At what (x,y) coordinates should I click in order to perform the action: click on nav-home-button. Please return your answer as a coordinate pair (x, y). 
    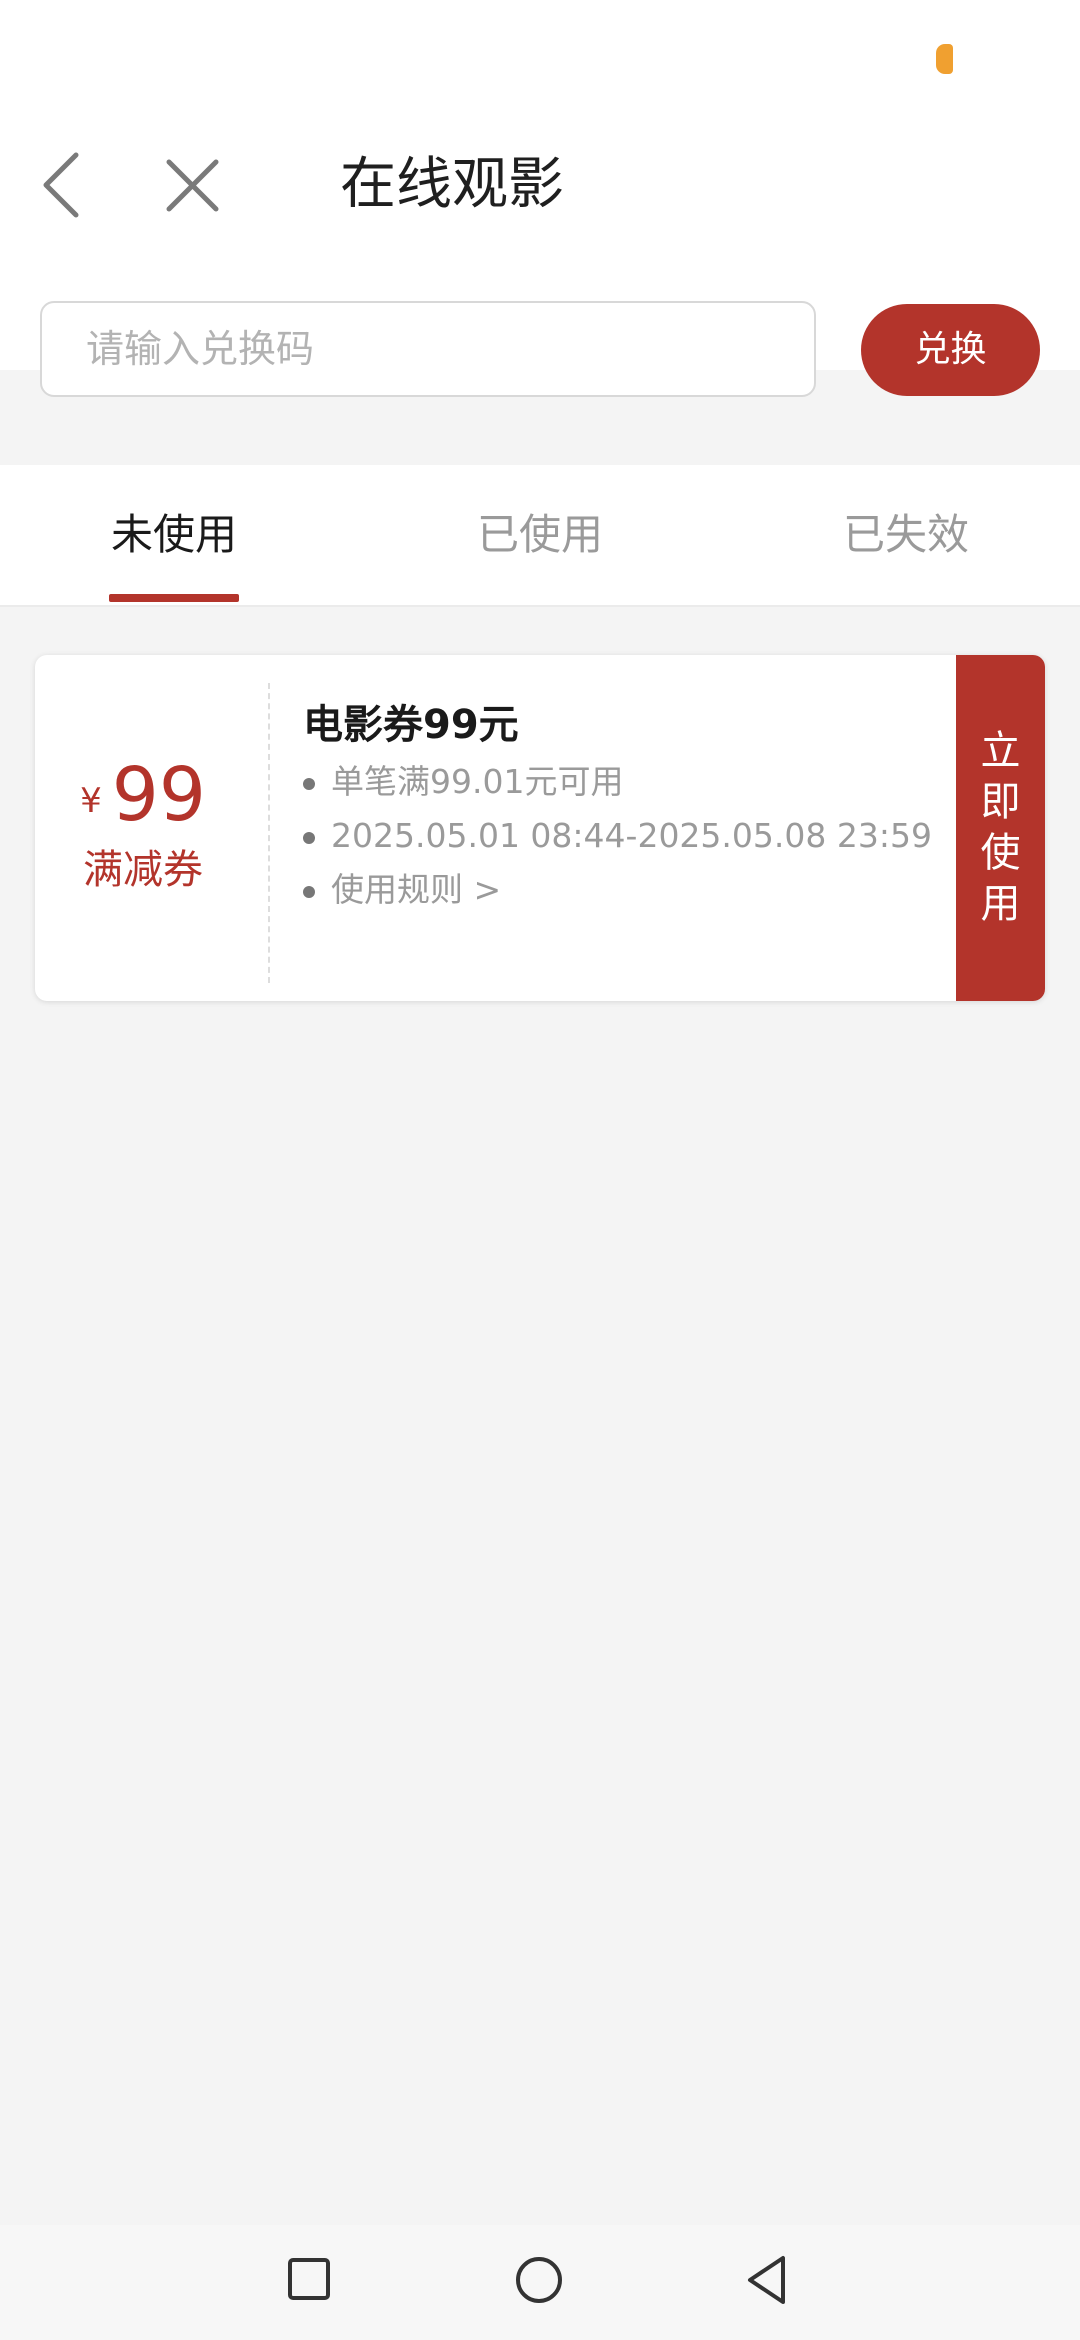
    Looking at the image, I should click on (539, 2280).